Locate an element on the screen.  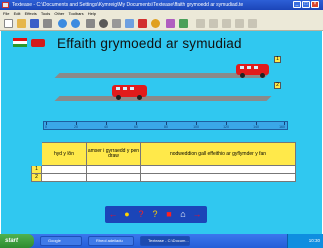
new-icon is located at coordinates (8, 23).